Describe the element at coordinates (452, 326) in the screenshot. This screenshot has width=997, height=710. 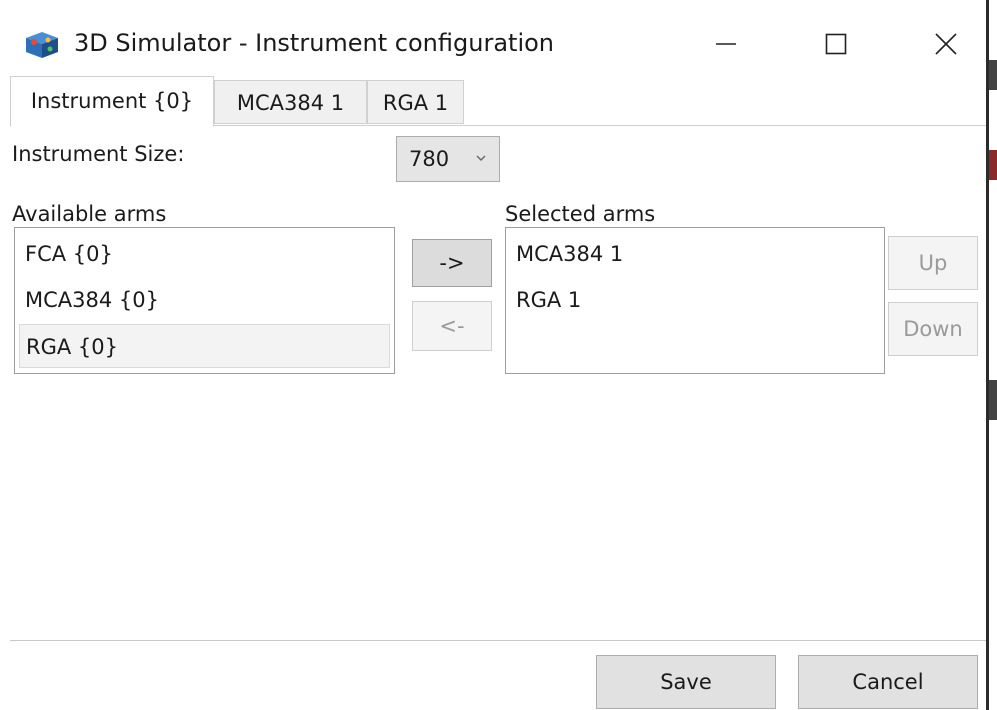
I see `remove-arm-button: <-` at that location.